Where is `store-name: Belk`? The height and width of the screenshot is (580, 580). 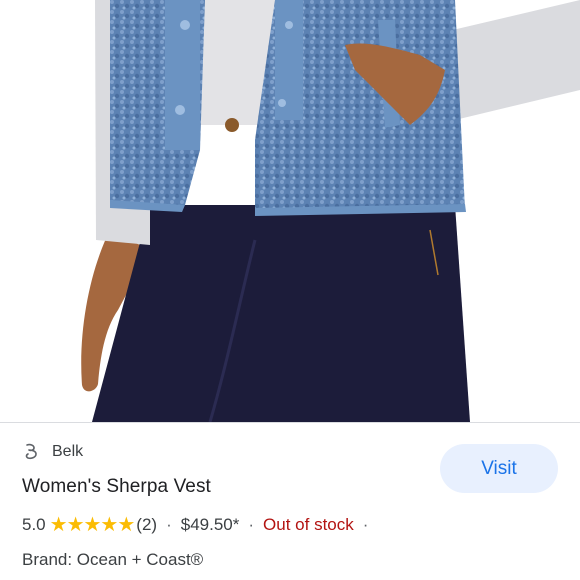 store-name: Belk is located at coordinates (67, 452).